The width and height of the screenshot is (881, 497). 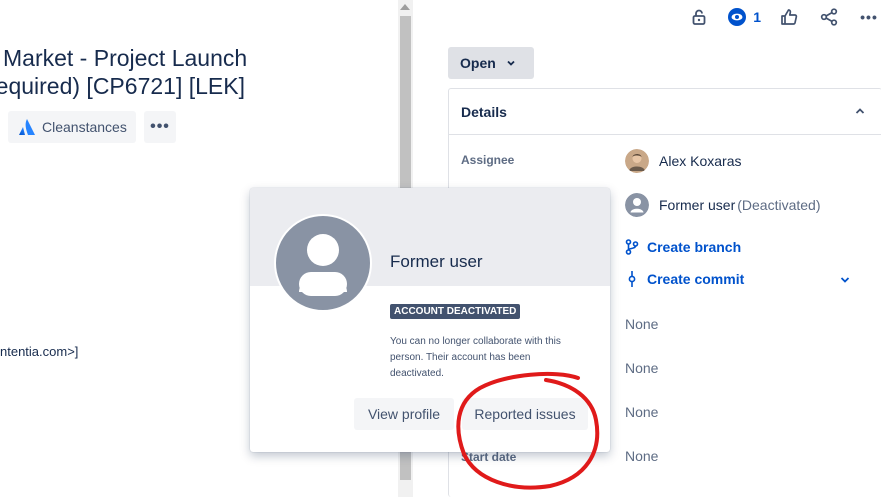 I want to click on assignee-label: Assignee, so click(x=488, y=160).